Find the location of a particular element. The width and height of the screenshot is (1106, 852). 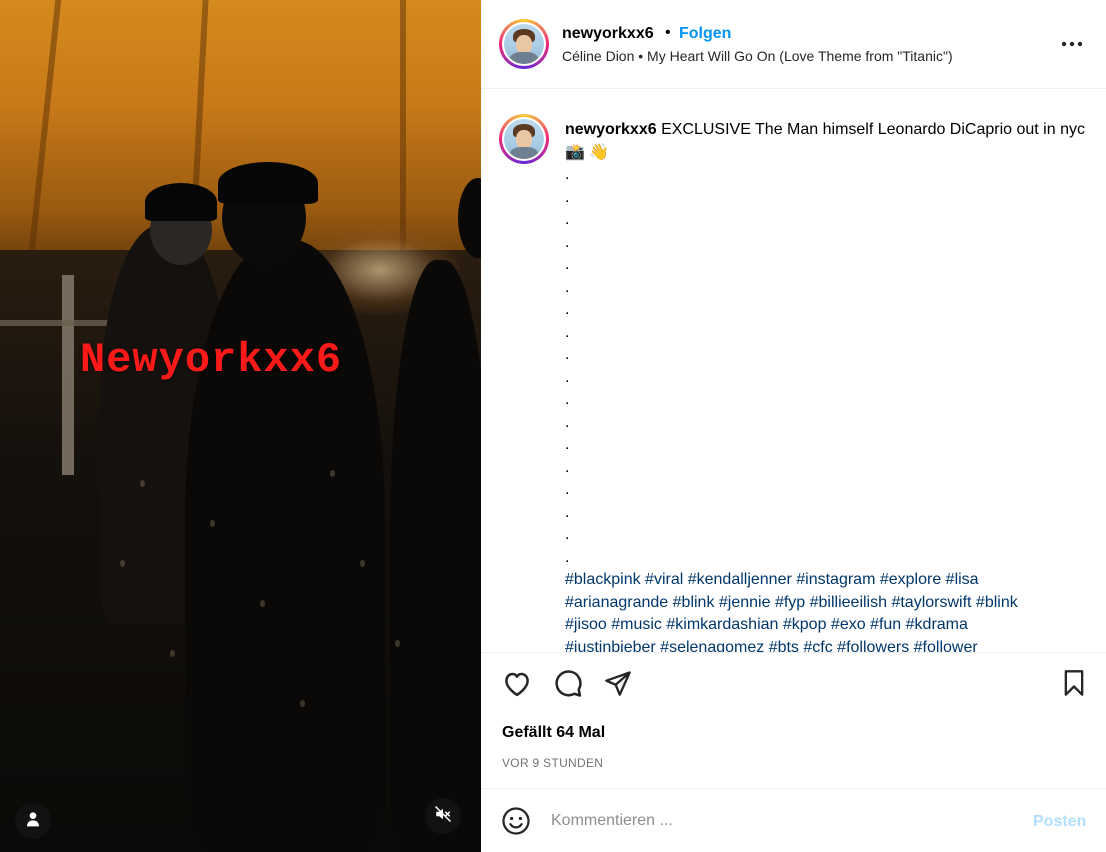

comment-bar: Posten is located at coordinates (793, 820).